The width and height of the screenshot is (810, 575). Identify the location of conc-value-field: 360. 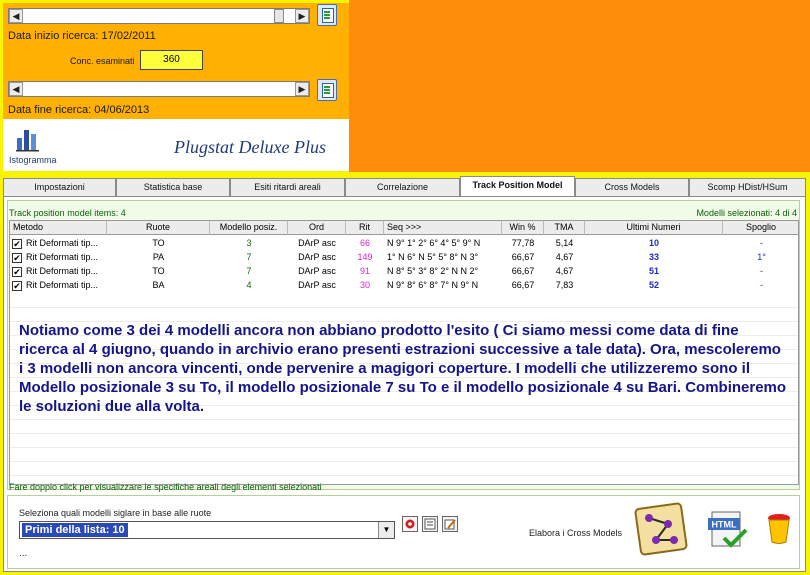
(171, 60).